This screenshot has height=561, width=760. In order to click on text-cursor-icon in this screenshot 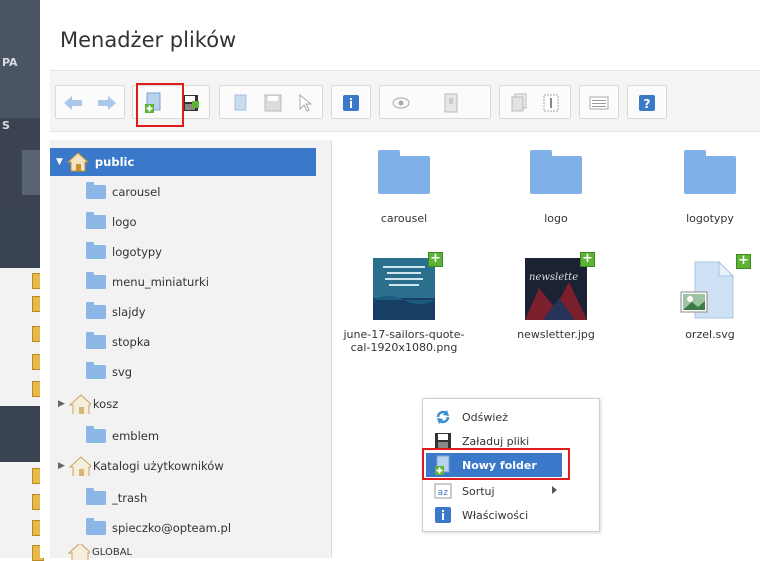, I will do `click(551, 103)`.